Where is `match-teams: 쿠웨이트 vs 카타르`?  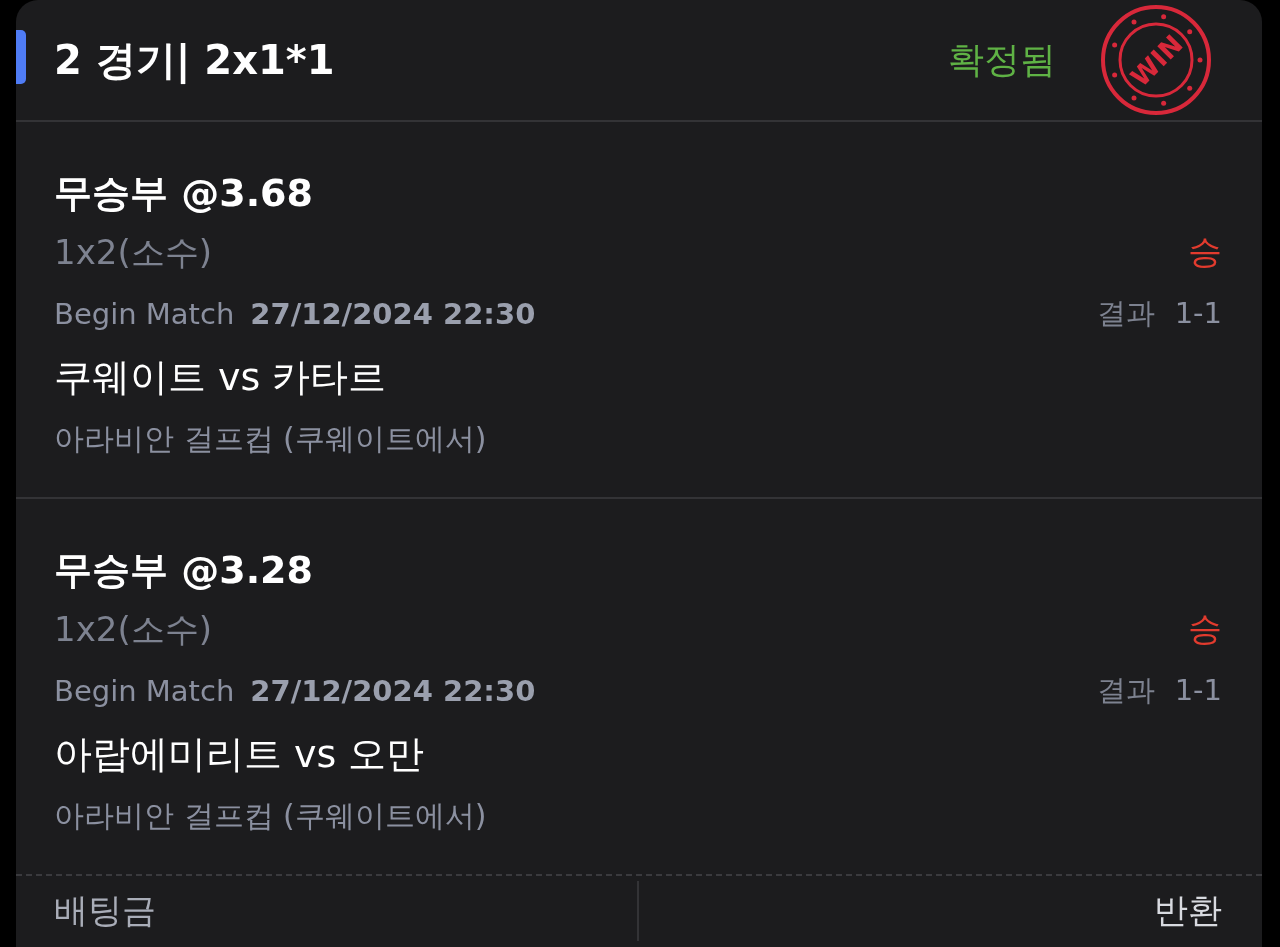
match-teams: 쿠웨이트 vs 카타르 is located at coordinates (221, 377).